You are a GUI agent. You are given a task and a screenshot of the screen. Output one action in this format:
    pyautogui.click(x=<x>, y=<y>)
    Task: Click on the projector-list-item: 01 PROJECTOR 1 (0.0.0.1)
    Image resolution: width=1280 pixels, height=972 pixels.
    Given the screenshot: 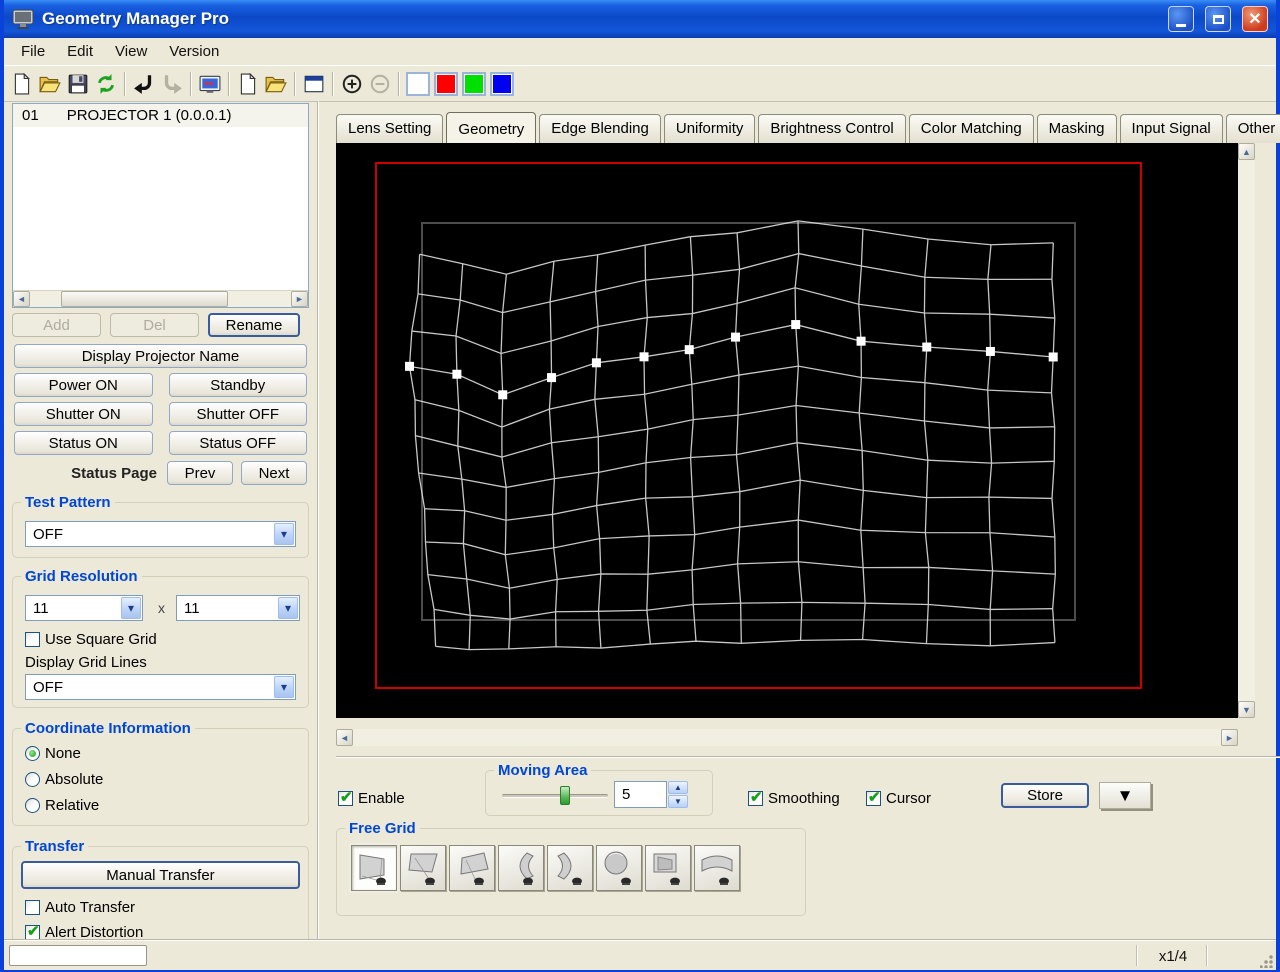 What is the action you would take?
    pyautogui.click(x=160, y=115)
    